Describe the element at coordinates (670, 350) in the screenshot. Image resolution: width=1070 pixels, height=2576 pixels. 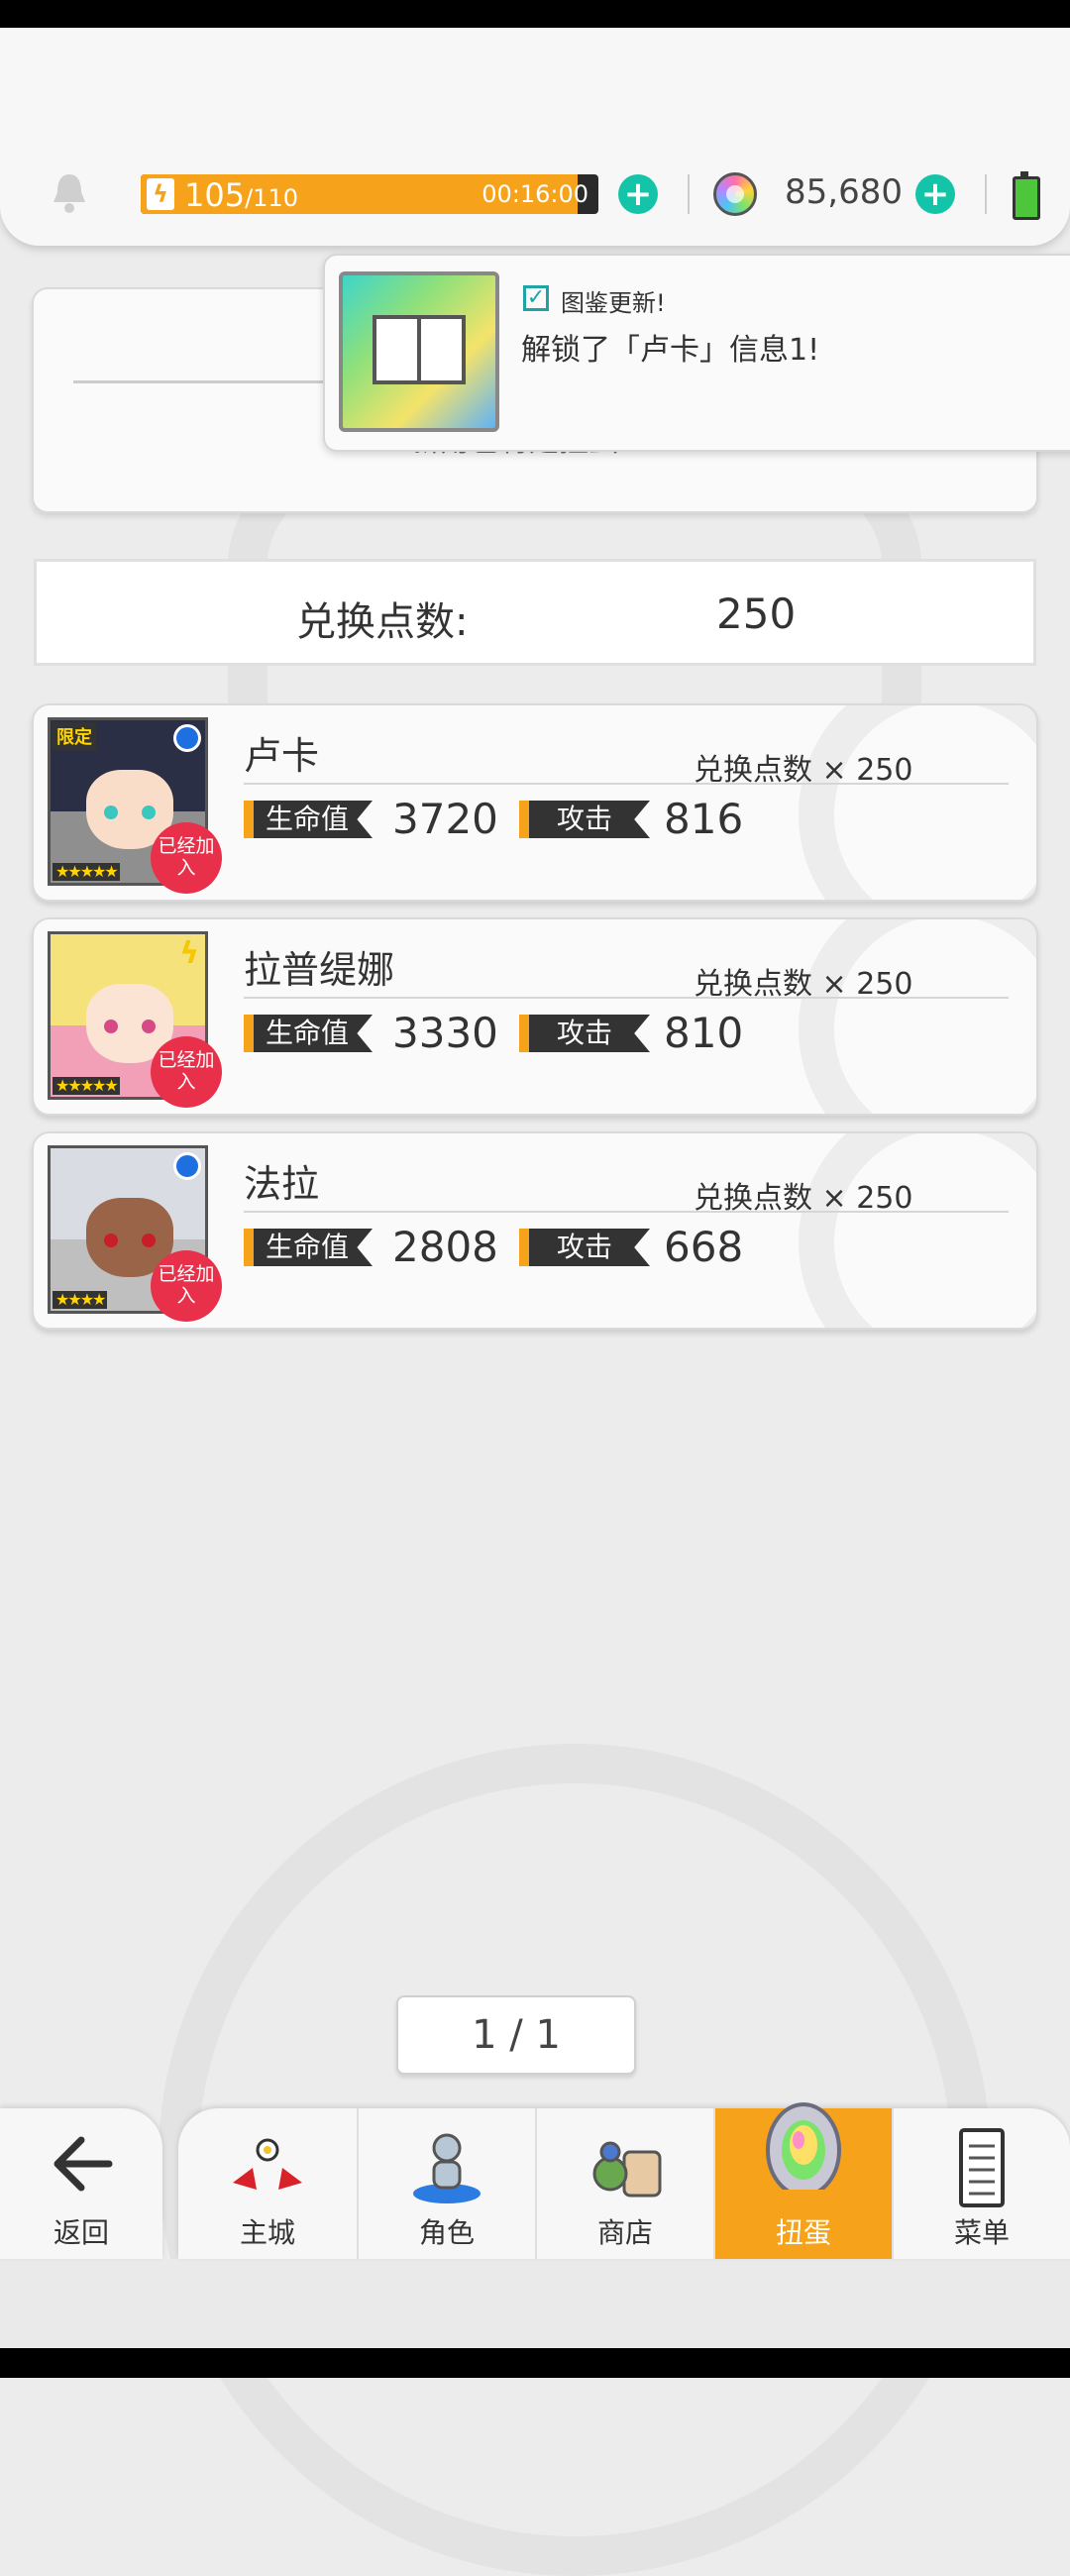
I see `notification-message: 解锁了「卢卡」信息1!` at that location.